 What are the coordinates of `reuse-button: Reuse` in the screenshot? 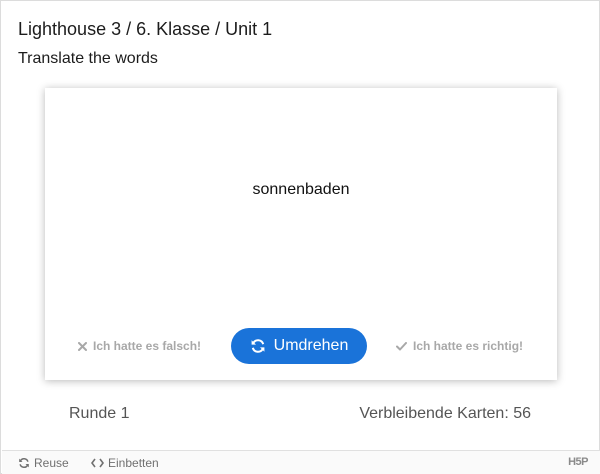 It's located at (43, 463).